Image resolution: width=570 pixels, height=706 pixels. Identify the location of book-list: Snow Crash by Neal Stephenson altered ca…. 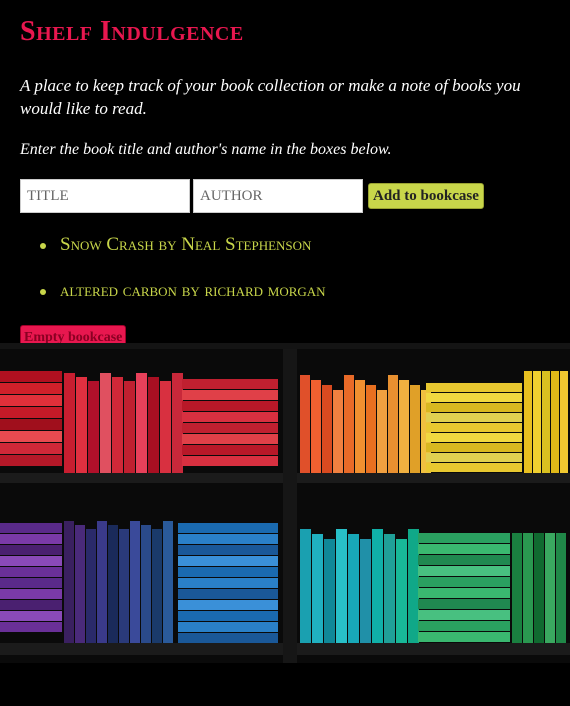
(183, 278).